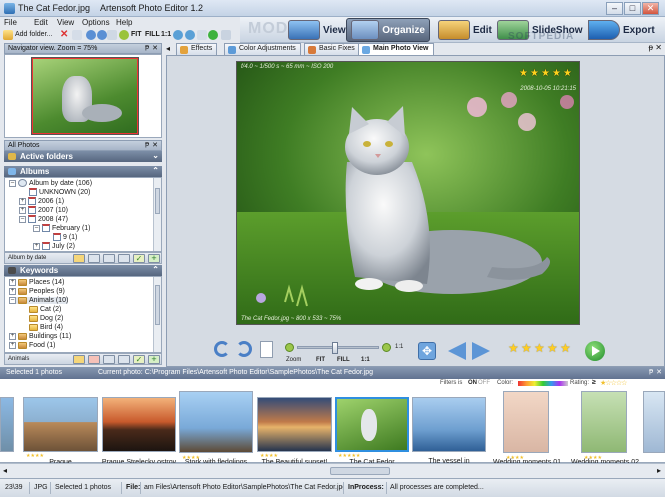 This screenshot has width=665, height=497. I want to click on rating-filter-operator: ≥, so click(594, 382).